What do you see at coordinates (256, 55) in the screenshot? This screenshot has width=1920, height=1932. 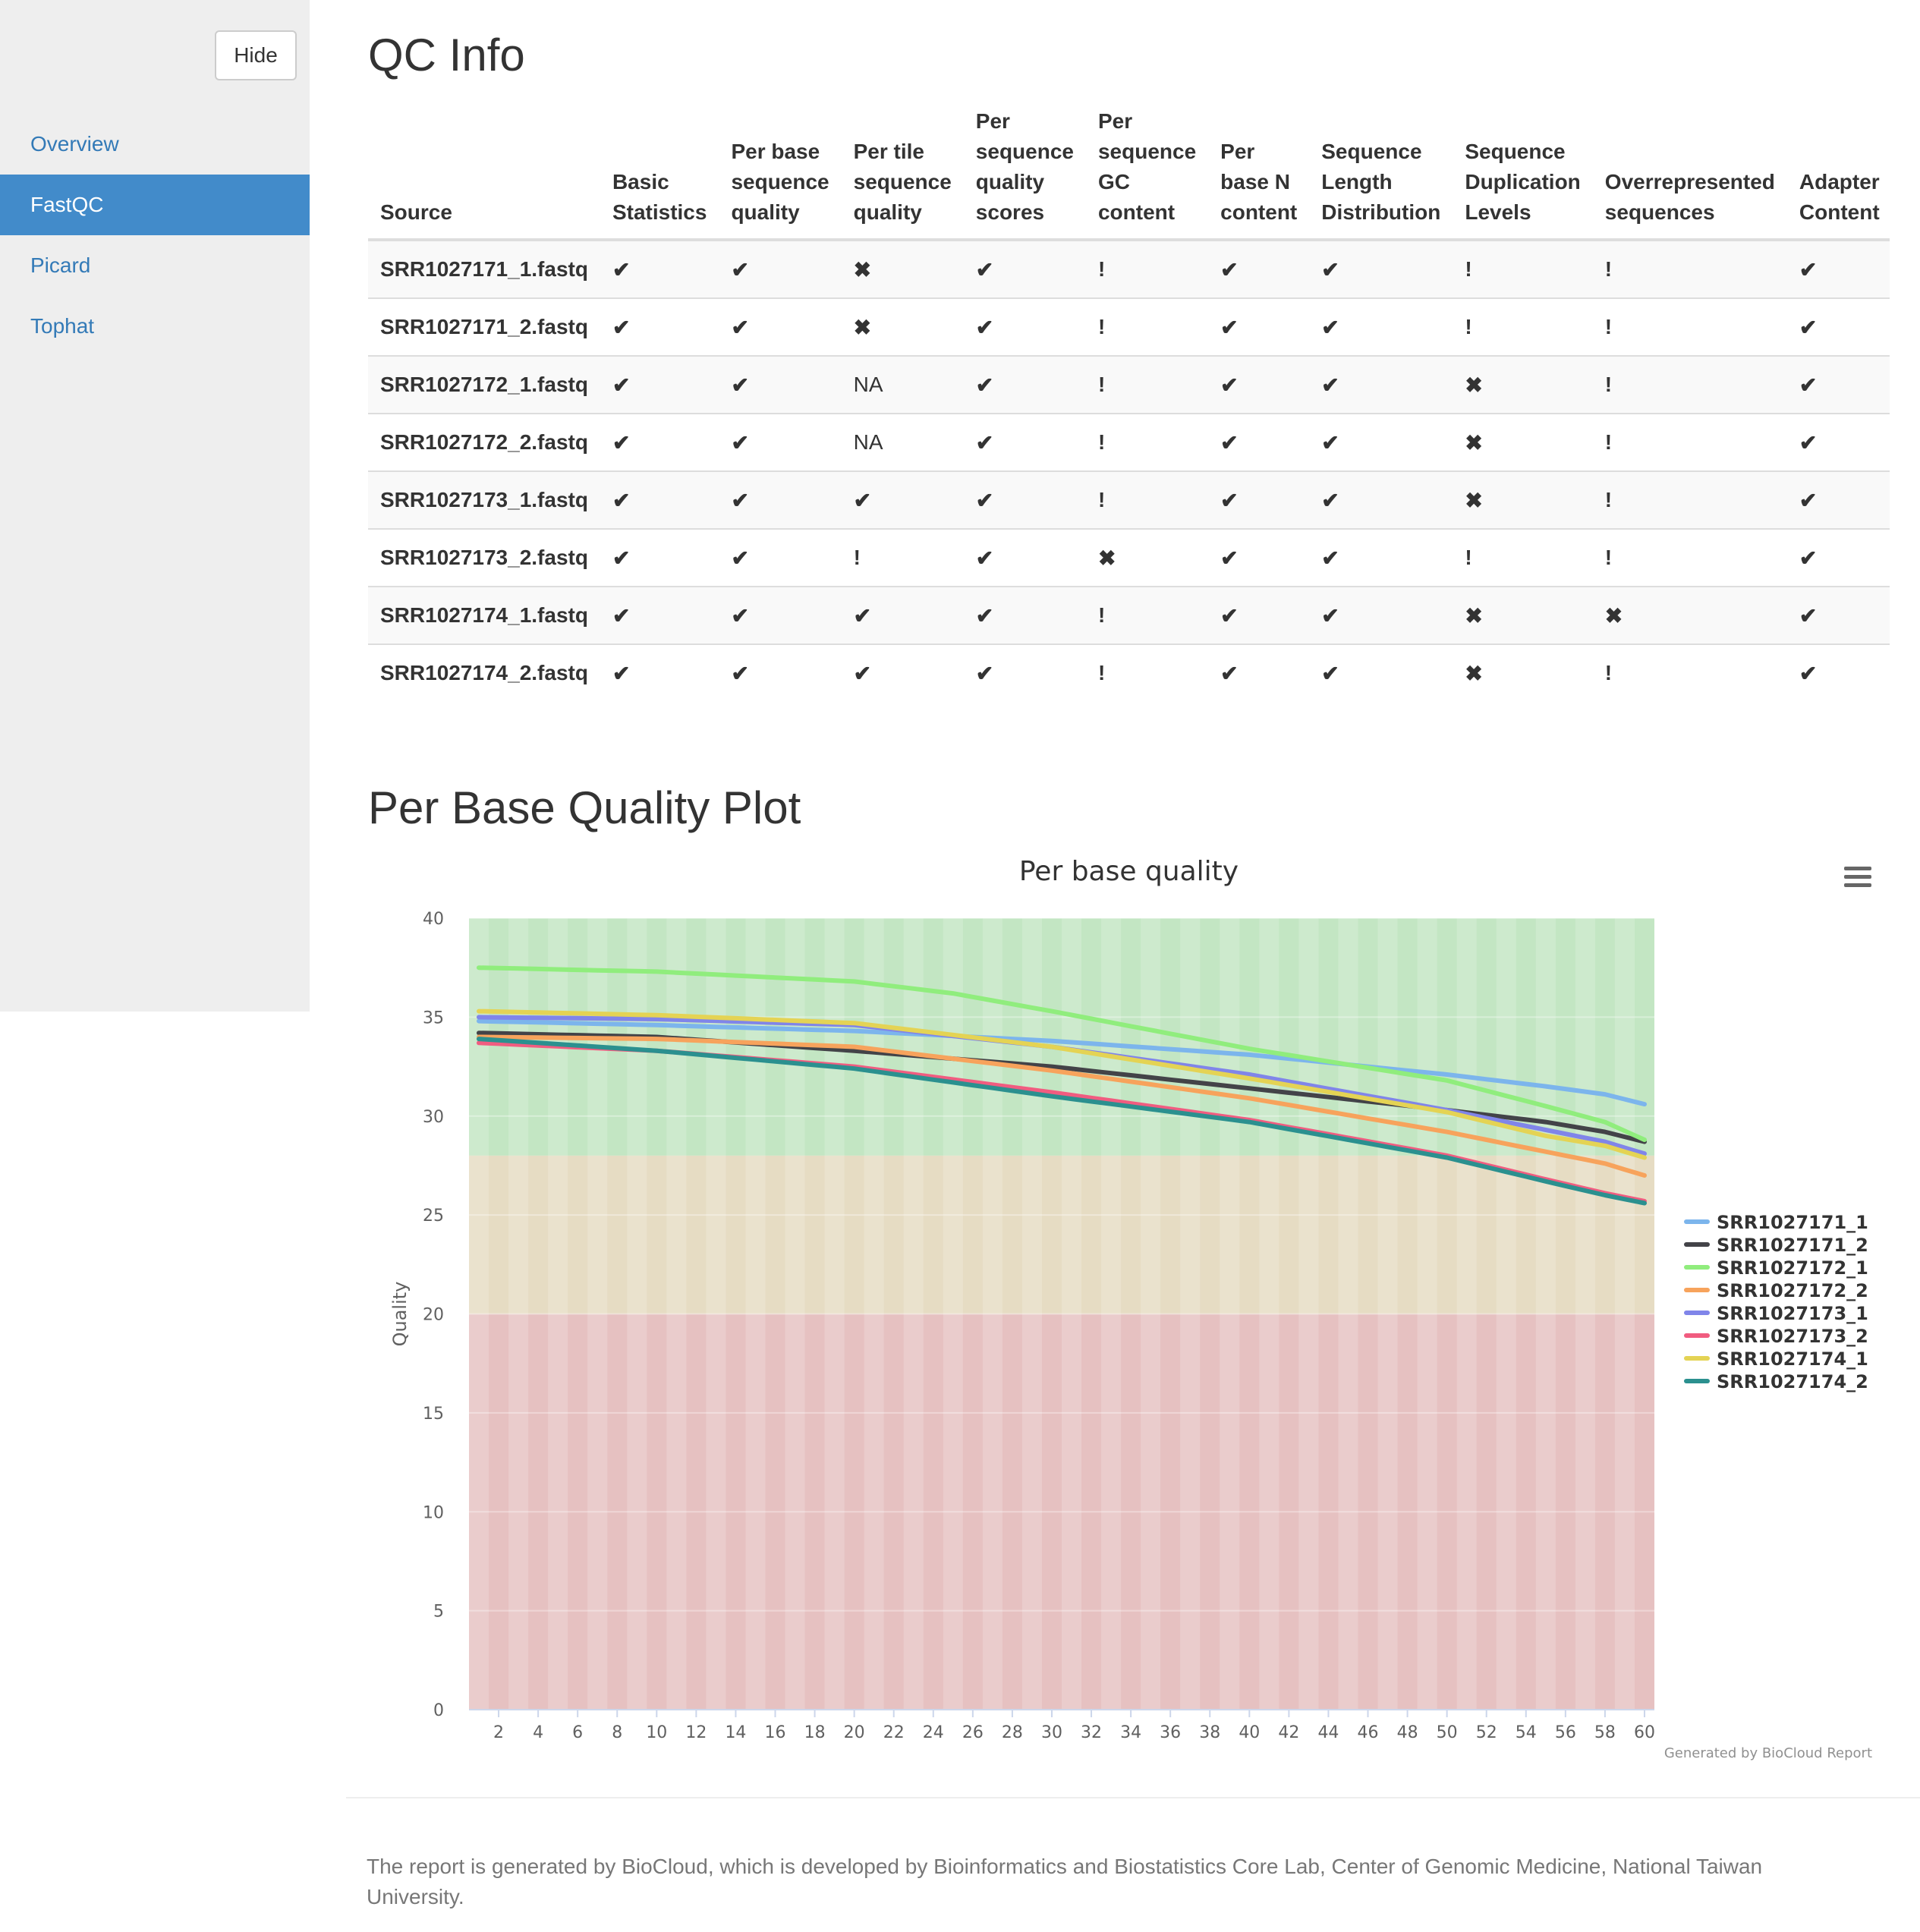 I see `hide-sidebar-button: Hide` at bounding box center [256, 55].